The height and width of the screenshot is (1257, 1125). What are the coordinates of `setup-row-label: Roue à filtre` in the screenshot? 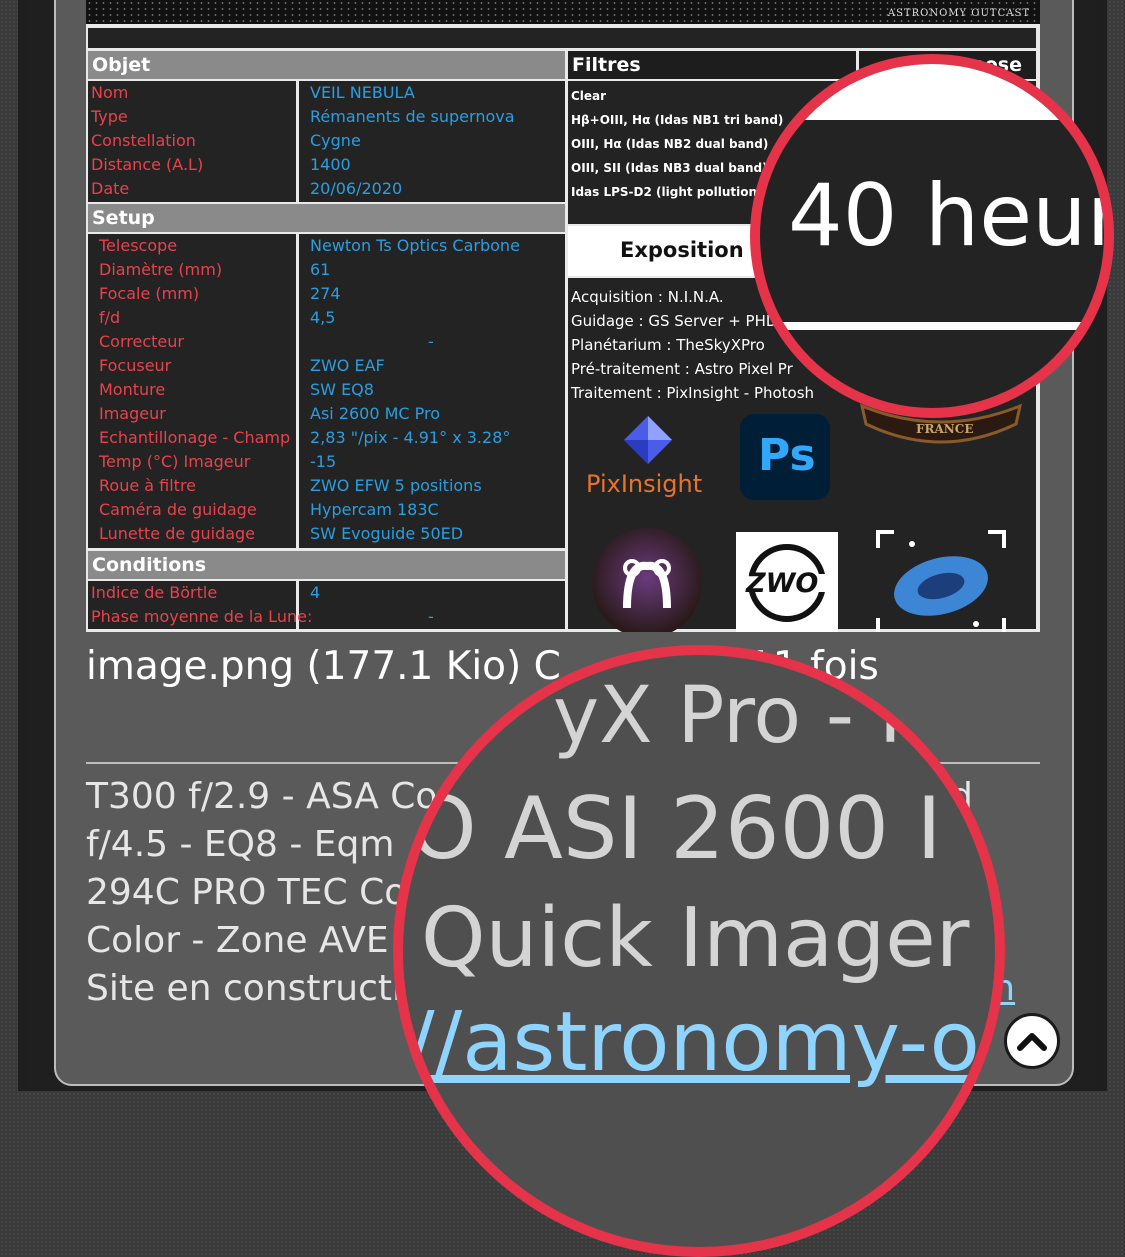 It's located at (148, 485).